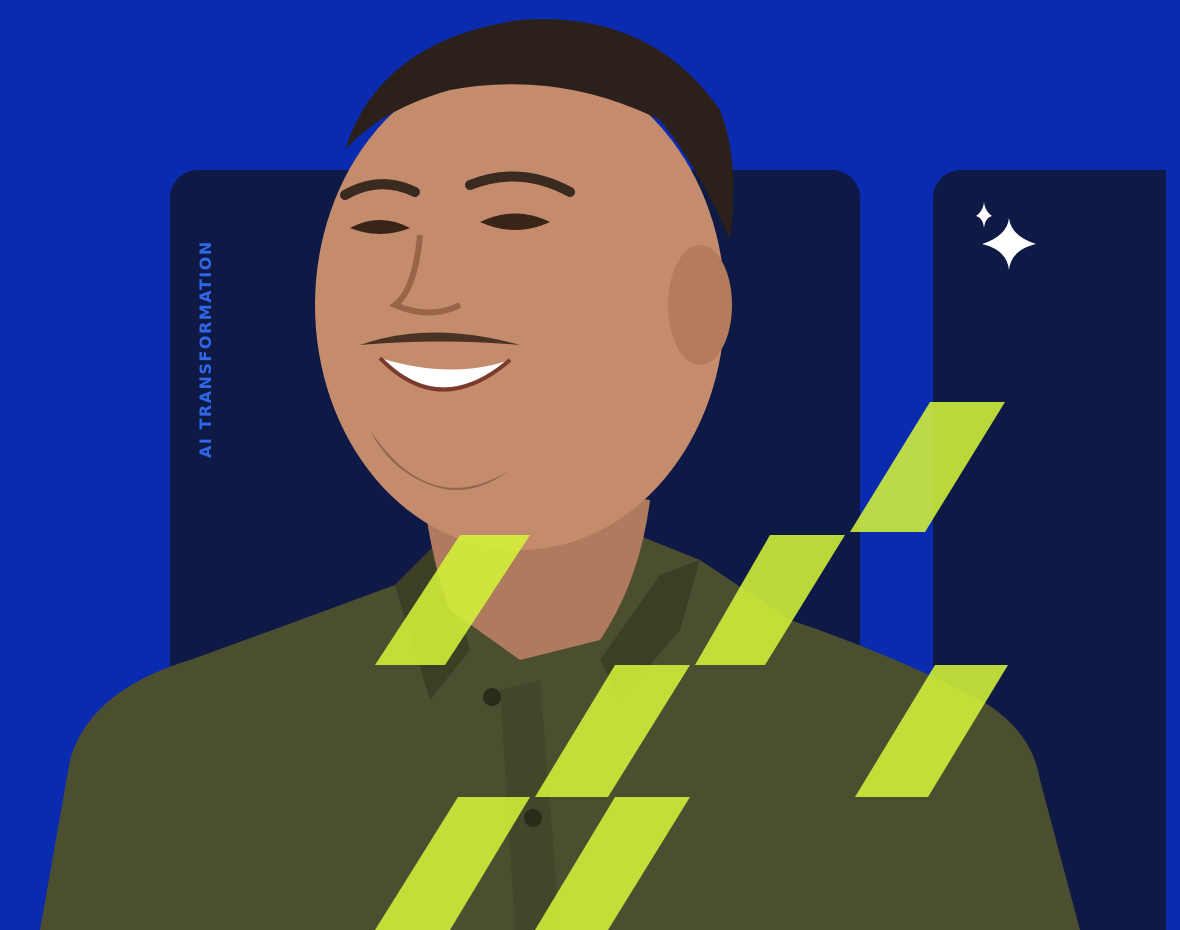 This screenshot has height=930, width=1180. I want to click on ear, so click(700, 305).